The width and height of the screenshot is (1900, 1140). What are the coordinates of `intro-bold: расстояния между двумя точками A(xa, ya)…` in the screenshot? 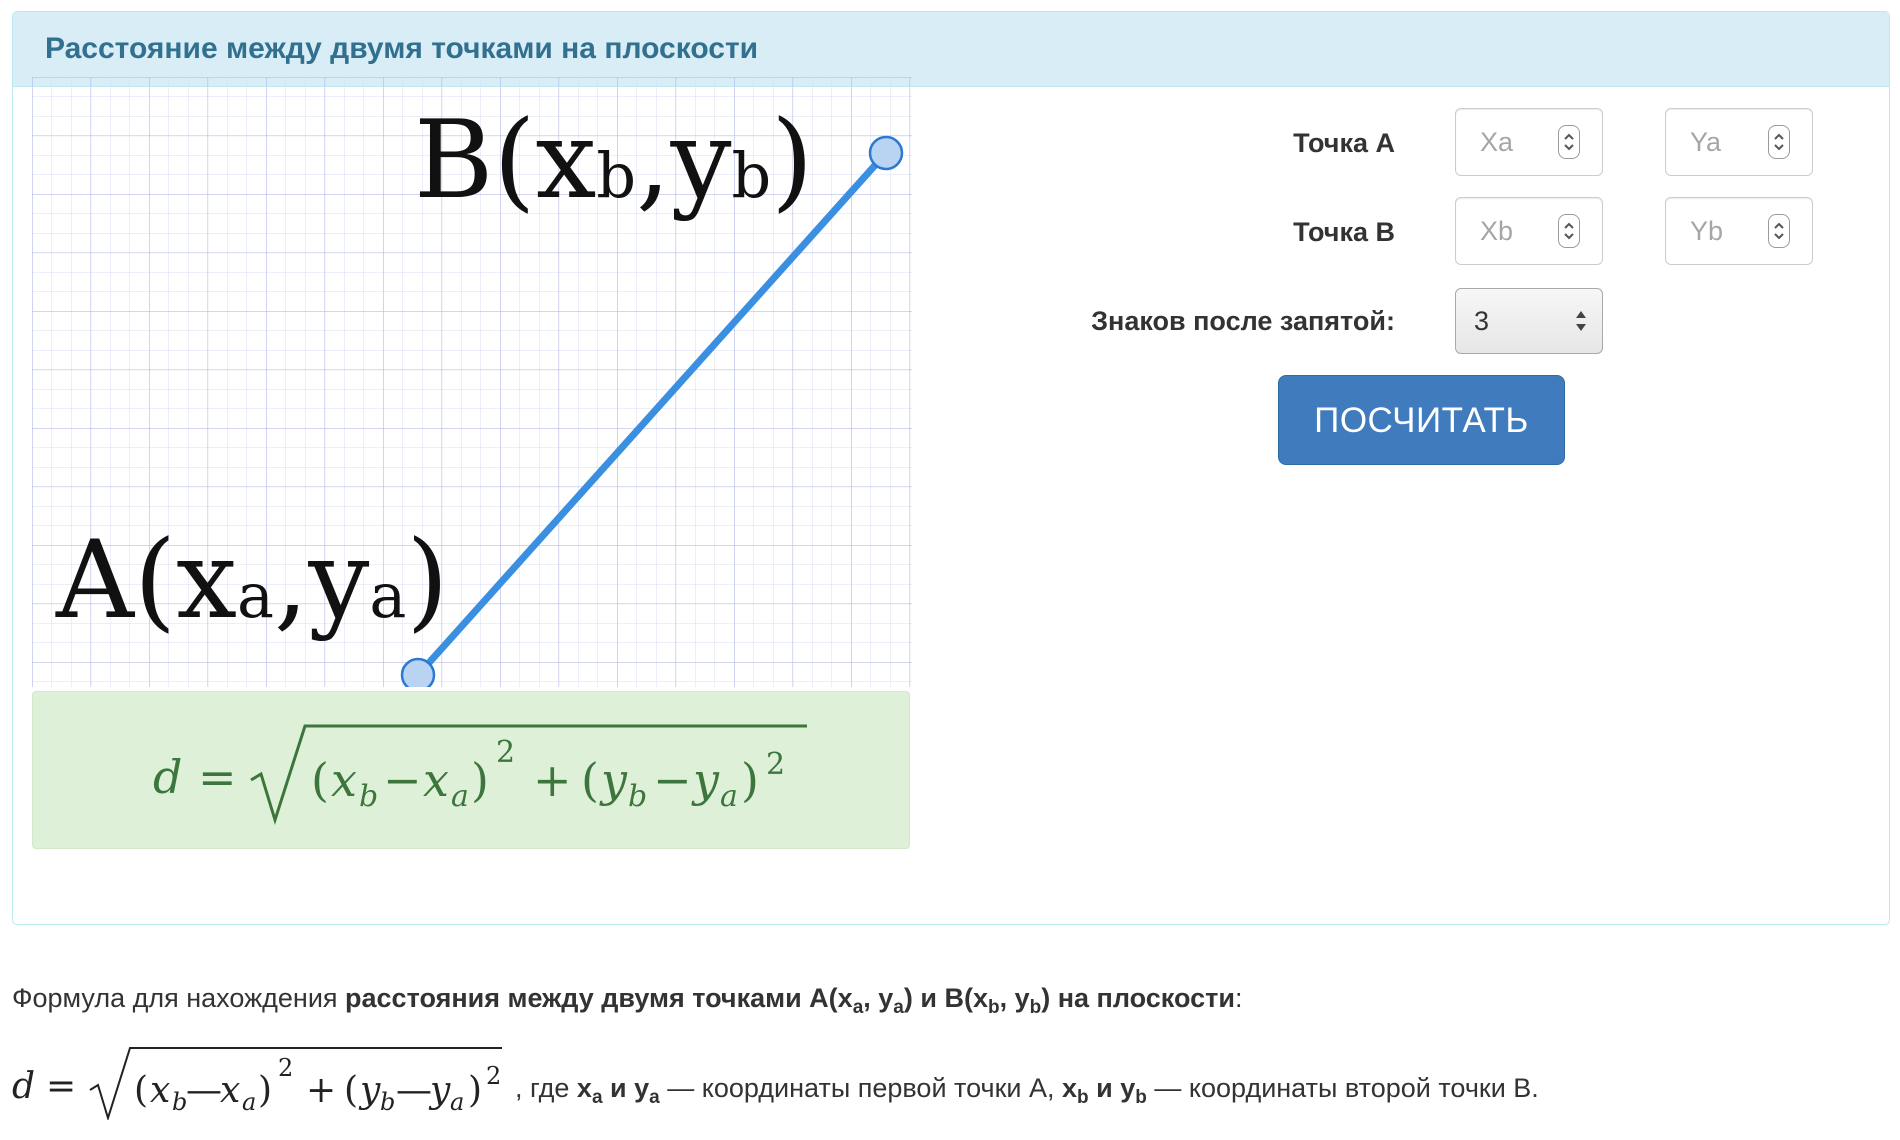 It's located at (790, 1000).